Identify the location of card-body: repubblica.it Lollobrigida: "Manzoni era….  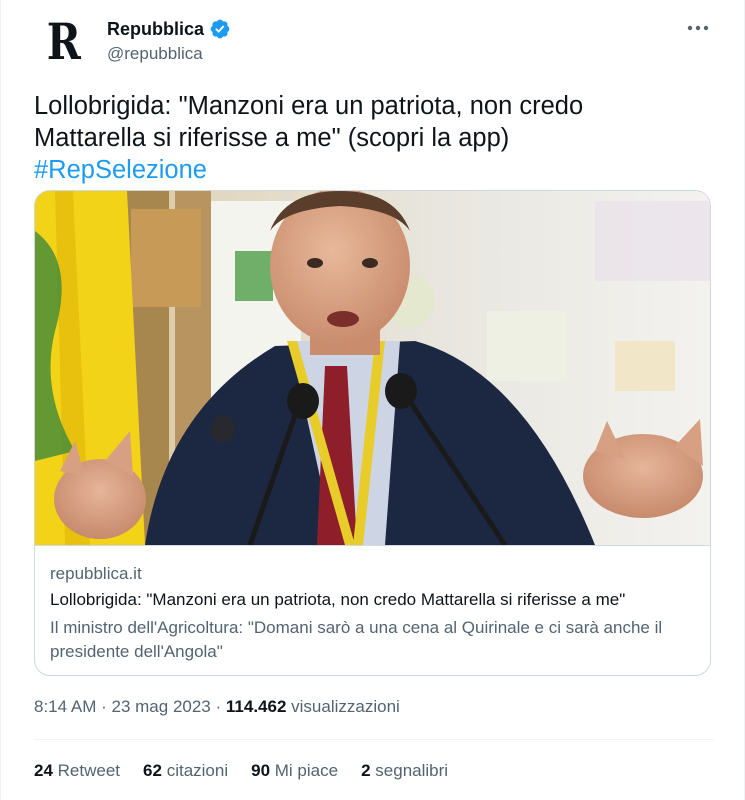
(372, 610).